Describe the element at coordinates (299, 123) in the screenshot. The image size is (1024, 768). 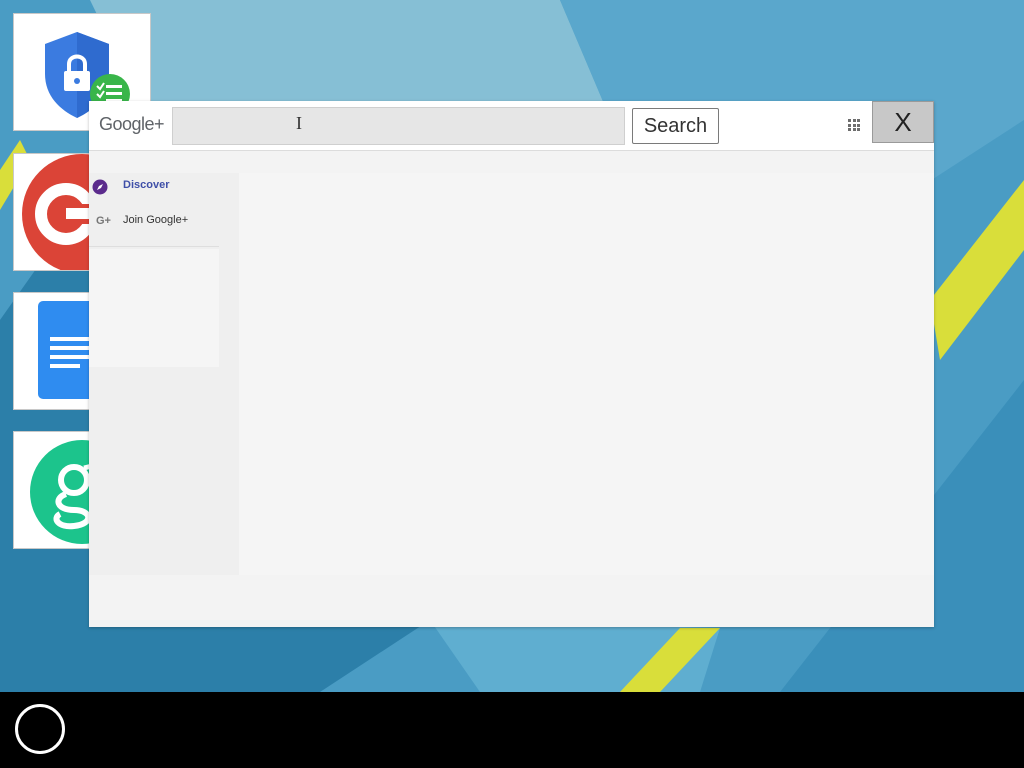
I see `text-cursor-icon: I` at that location.